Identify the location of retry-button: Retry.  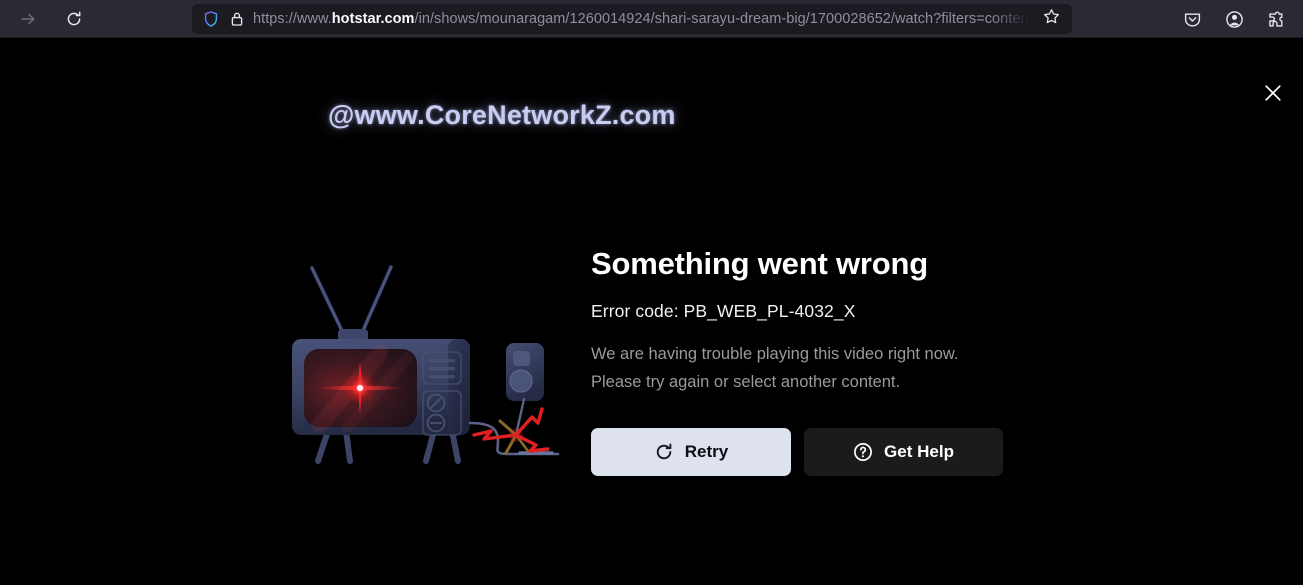
(691, 451).